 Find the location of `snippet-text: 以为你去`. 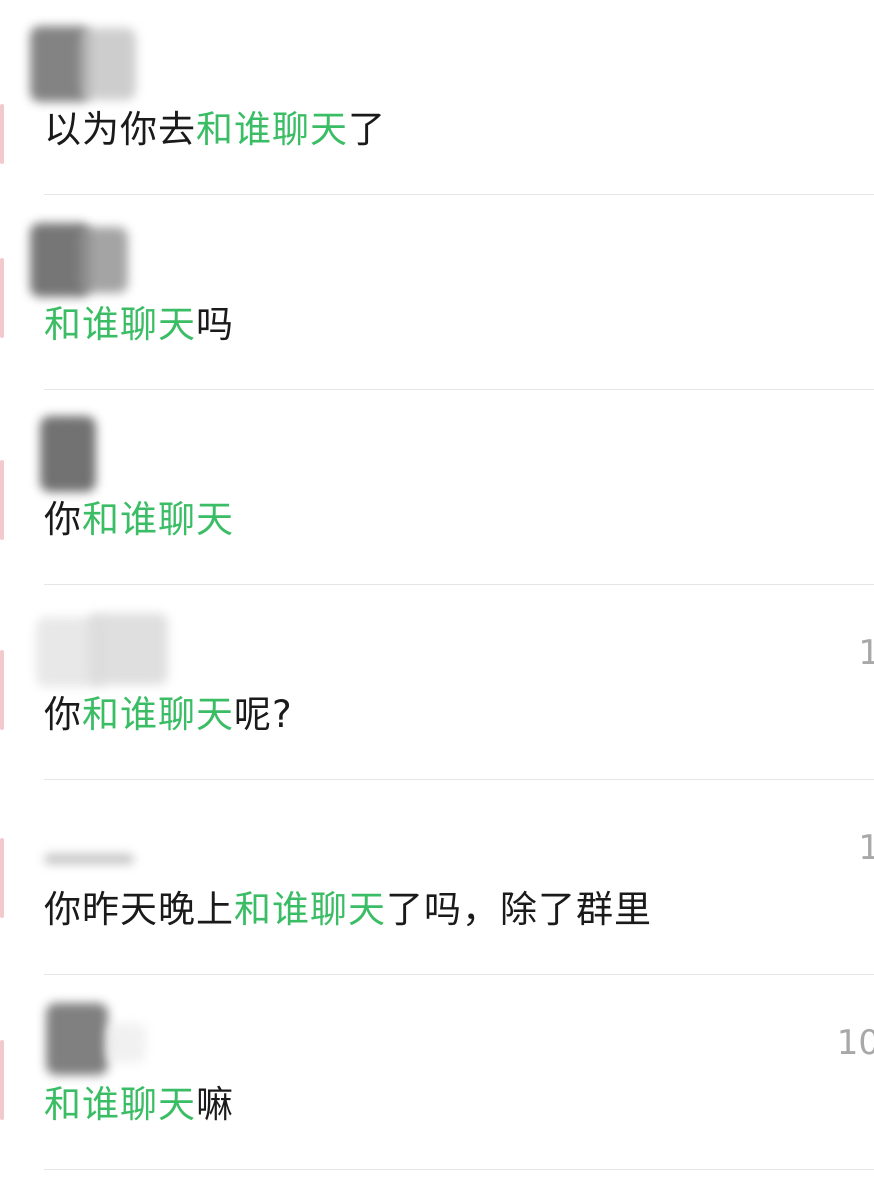

snippet-text: 以为你去 is located at coordinates (120, 129).